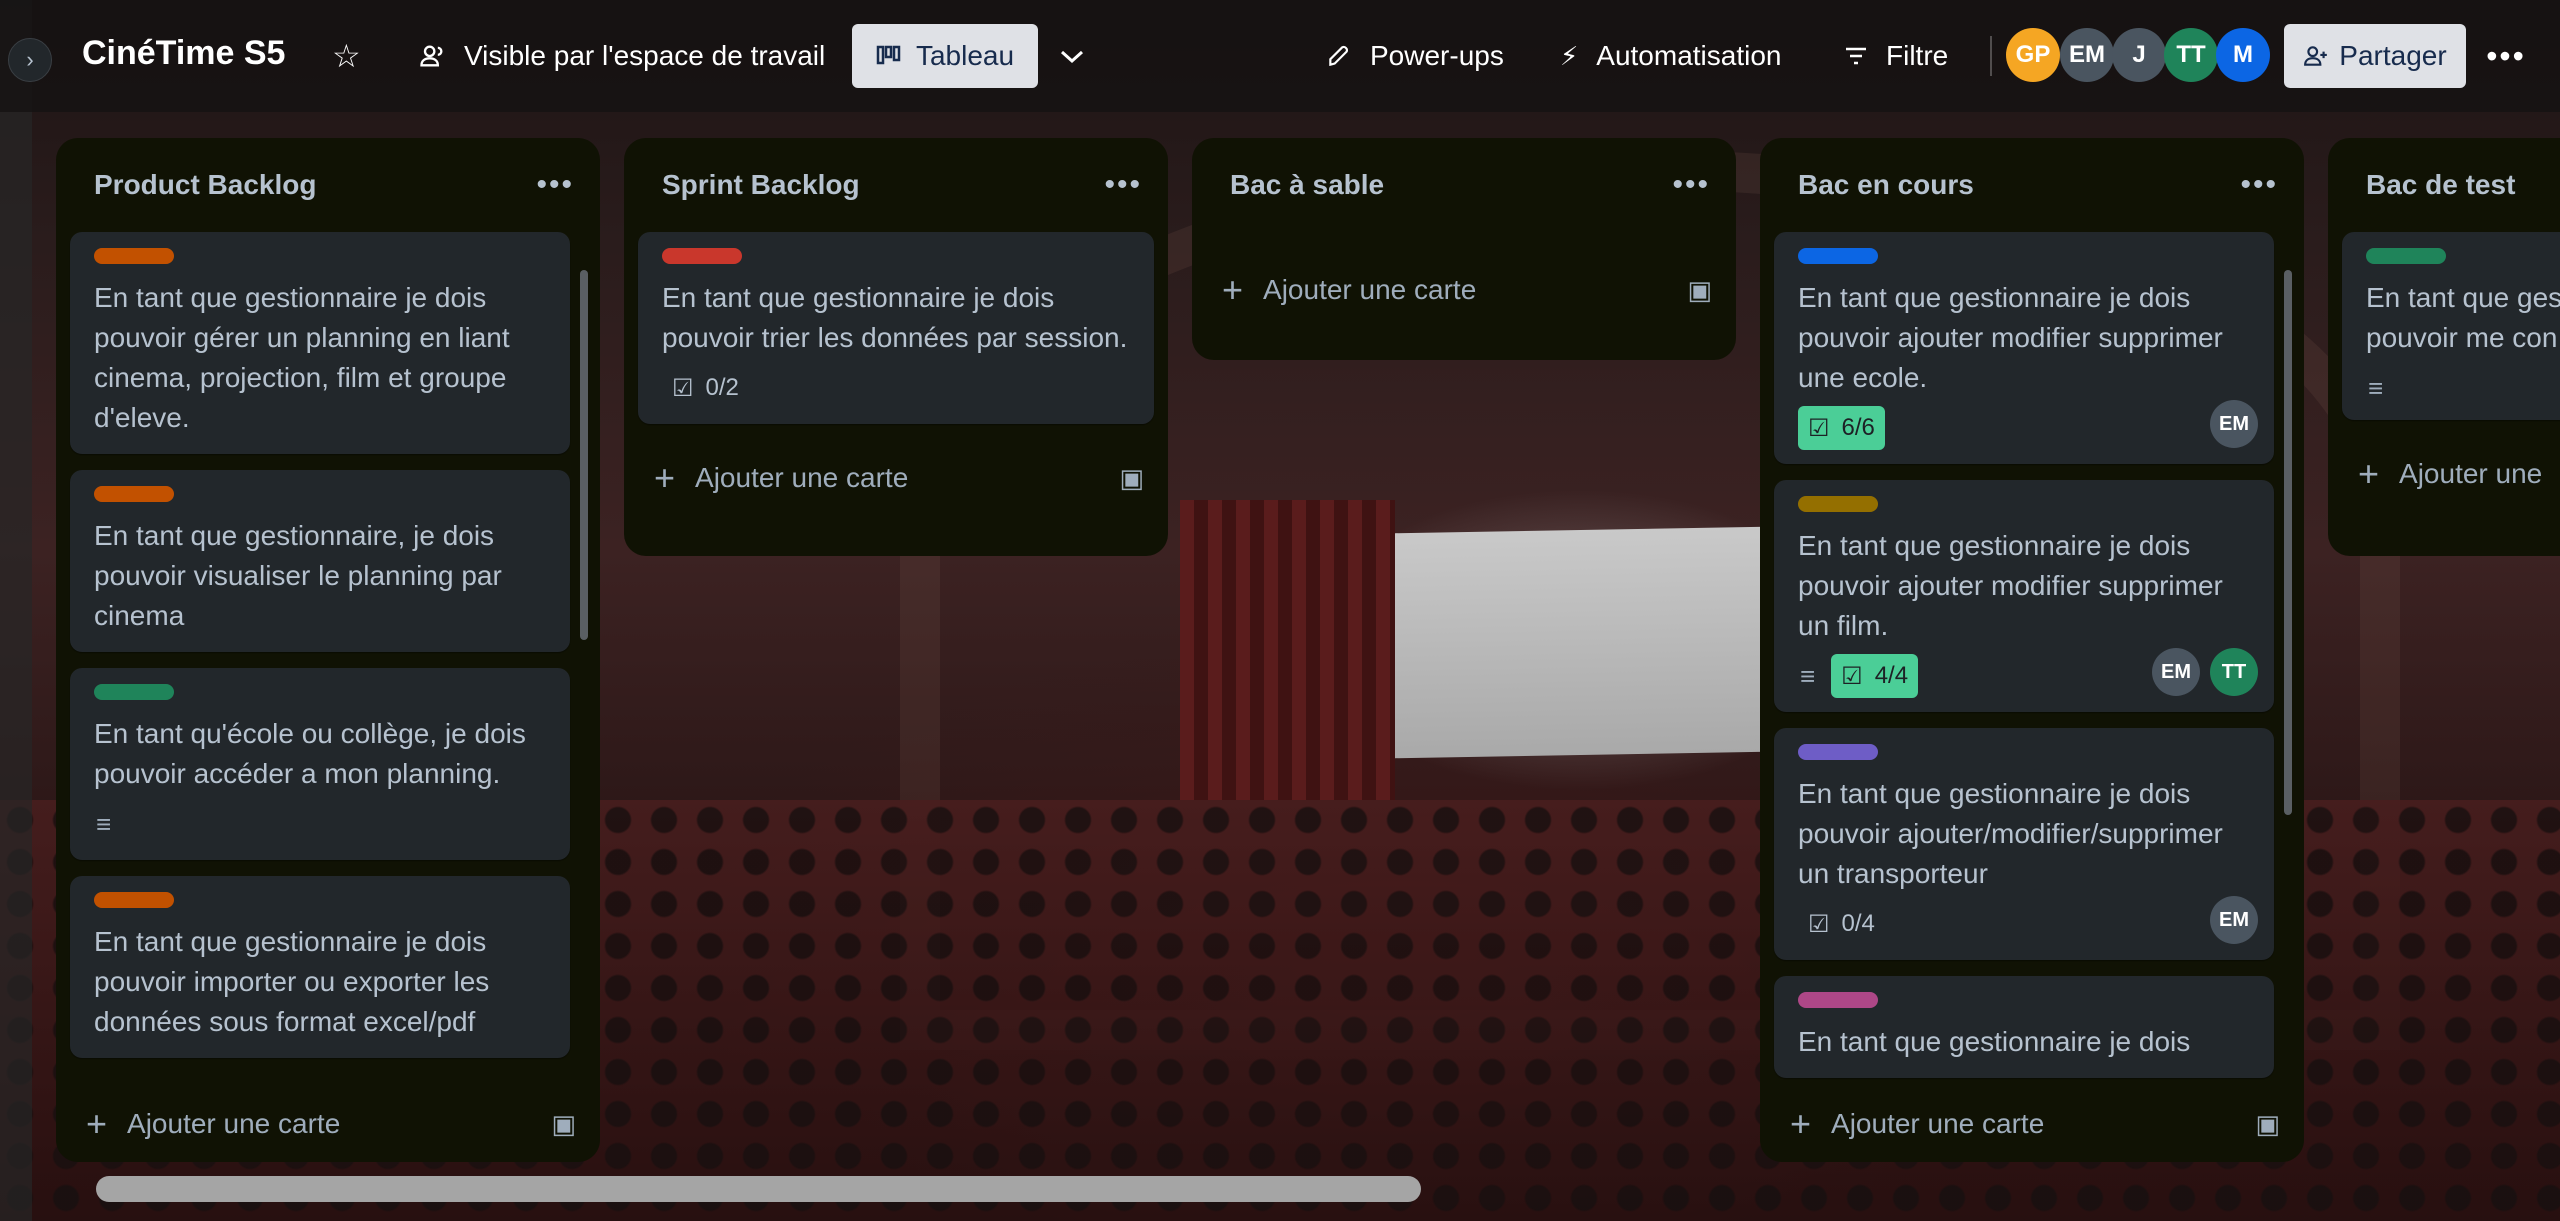 This screenshot has width=2560, height=1221. What do you see at coordinates (2440, 185) in the screenshot?
I see `list-title: Bac de test` at bounding box center [2440, 185].